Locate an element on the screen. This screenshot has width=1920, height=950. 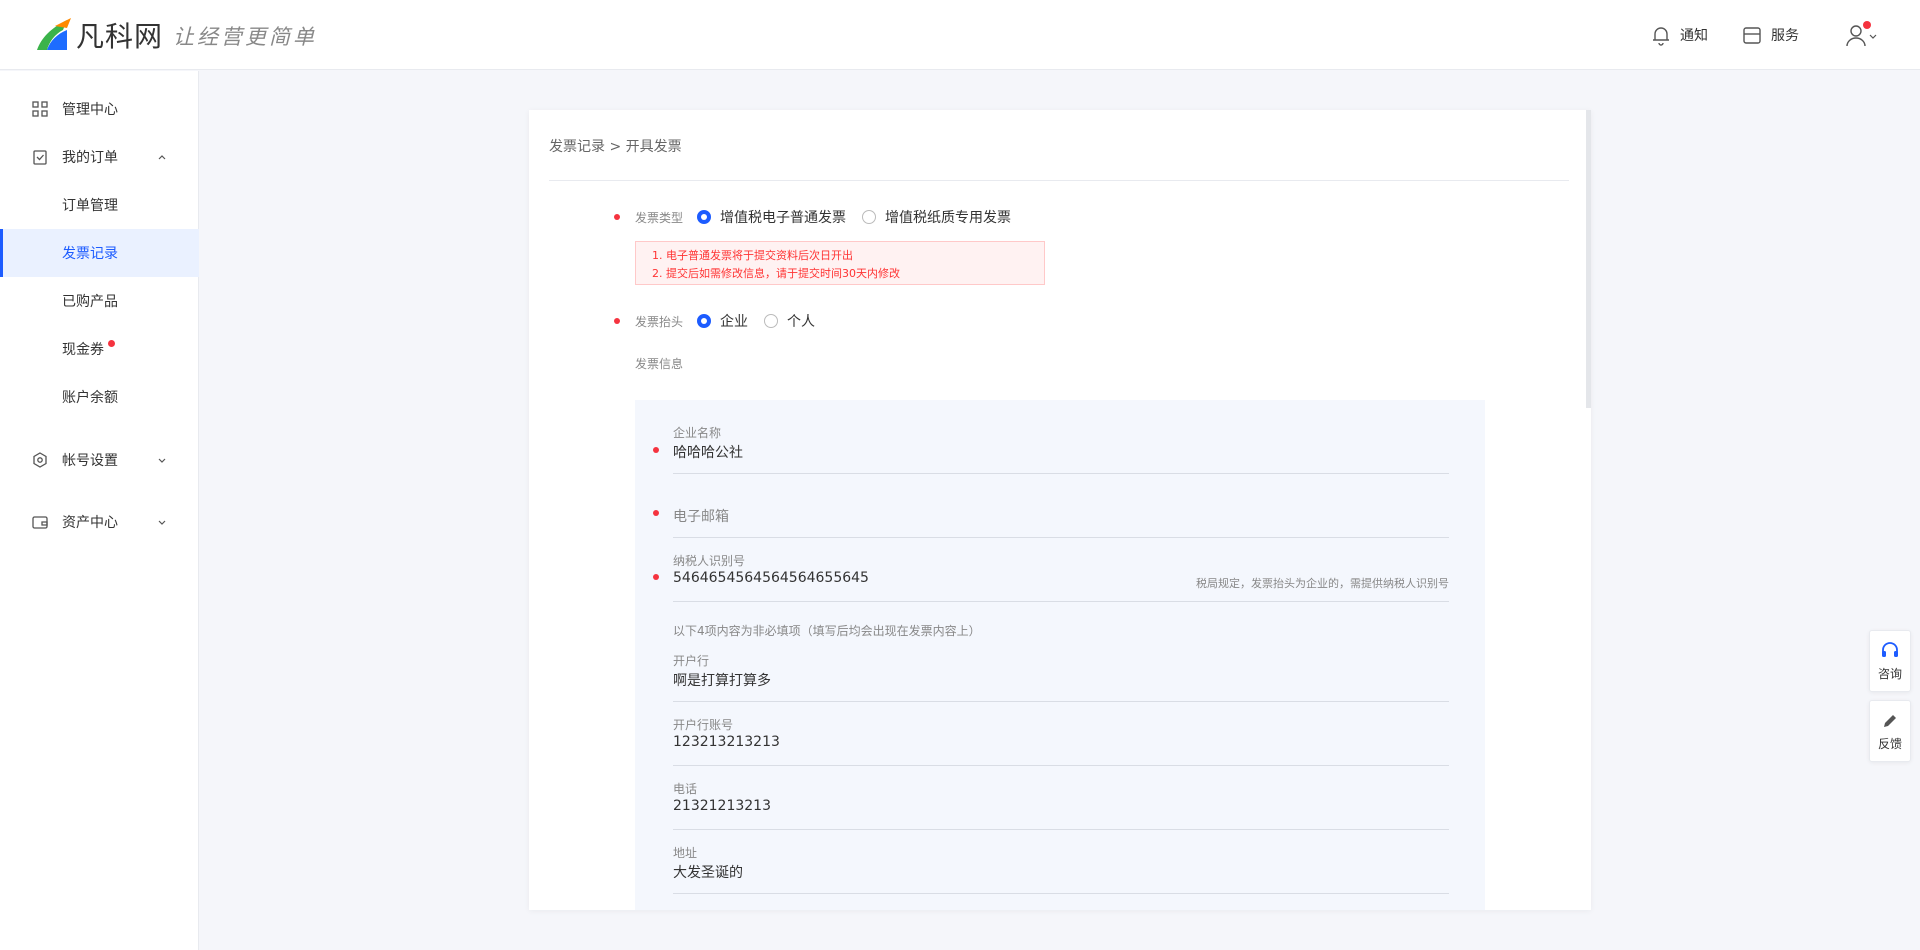
radio-label: 企业 is located at coordinates (734, 322).